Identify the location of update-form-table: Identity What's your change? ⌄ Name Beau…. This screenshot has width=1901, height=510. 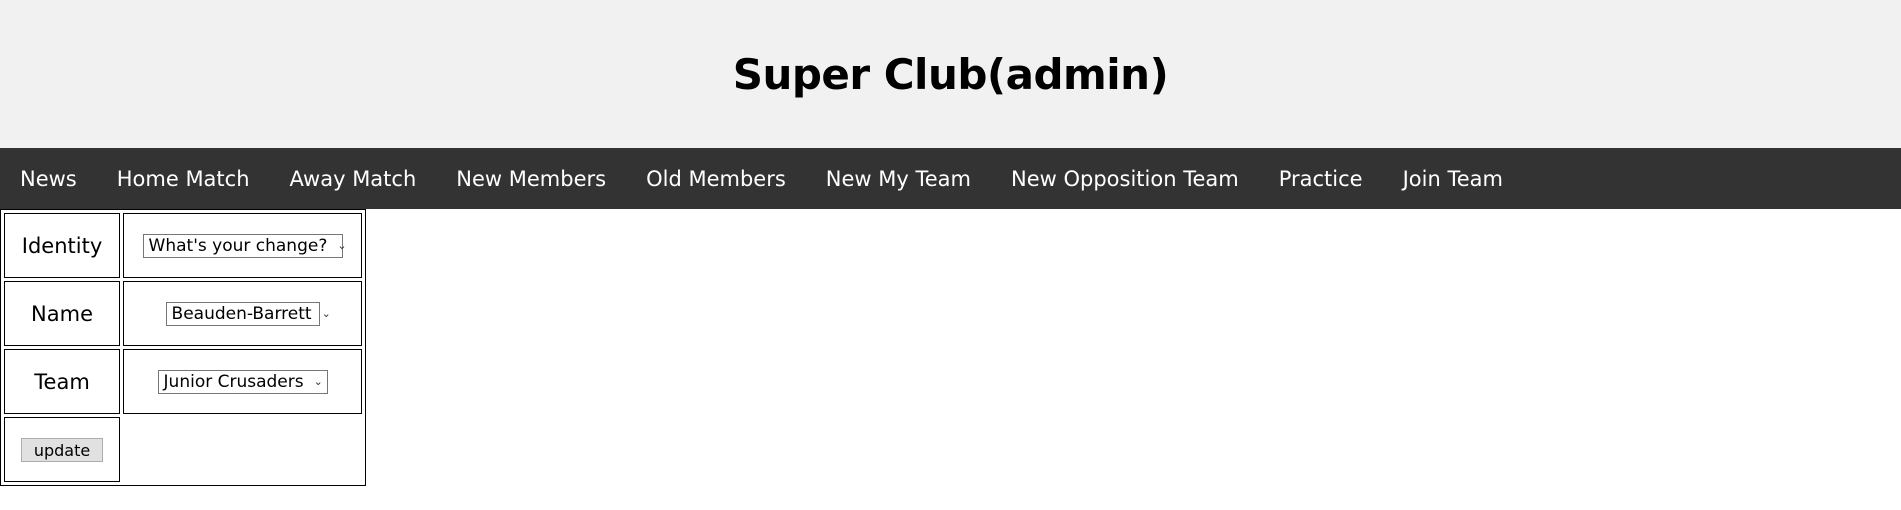
(183, 347).